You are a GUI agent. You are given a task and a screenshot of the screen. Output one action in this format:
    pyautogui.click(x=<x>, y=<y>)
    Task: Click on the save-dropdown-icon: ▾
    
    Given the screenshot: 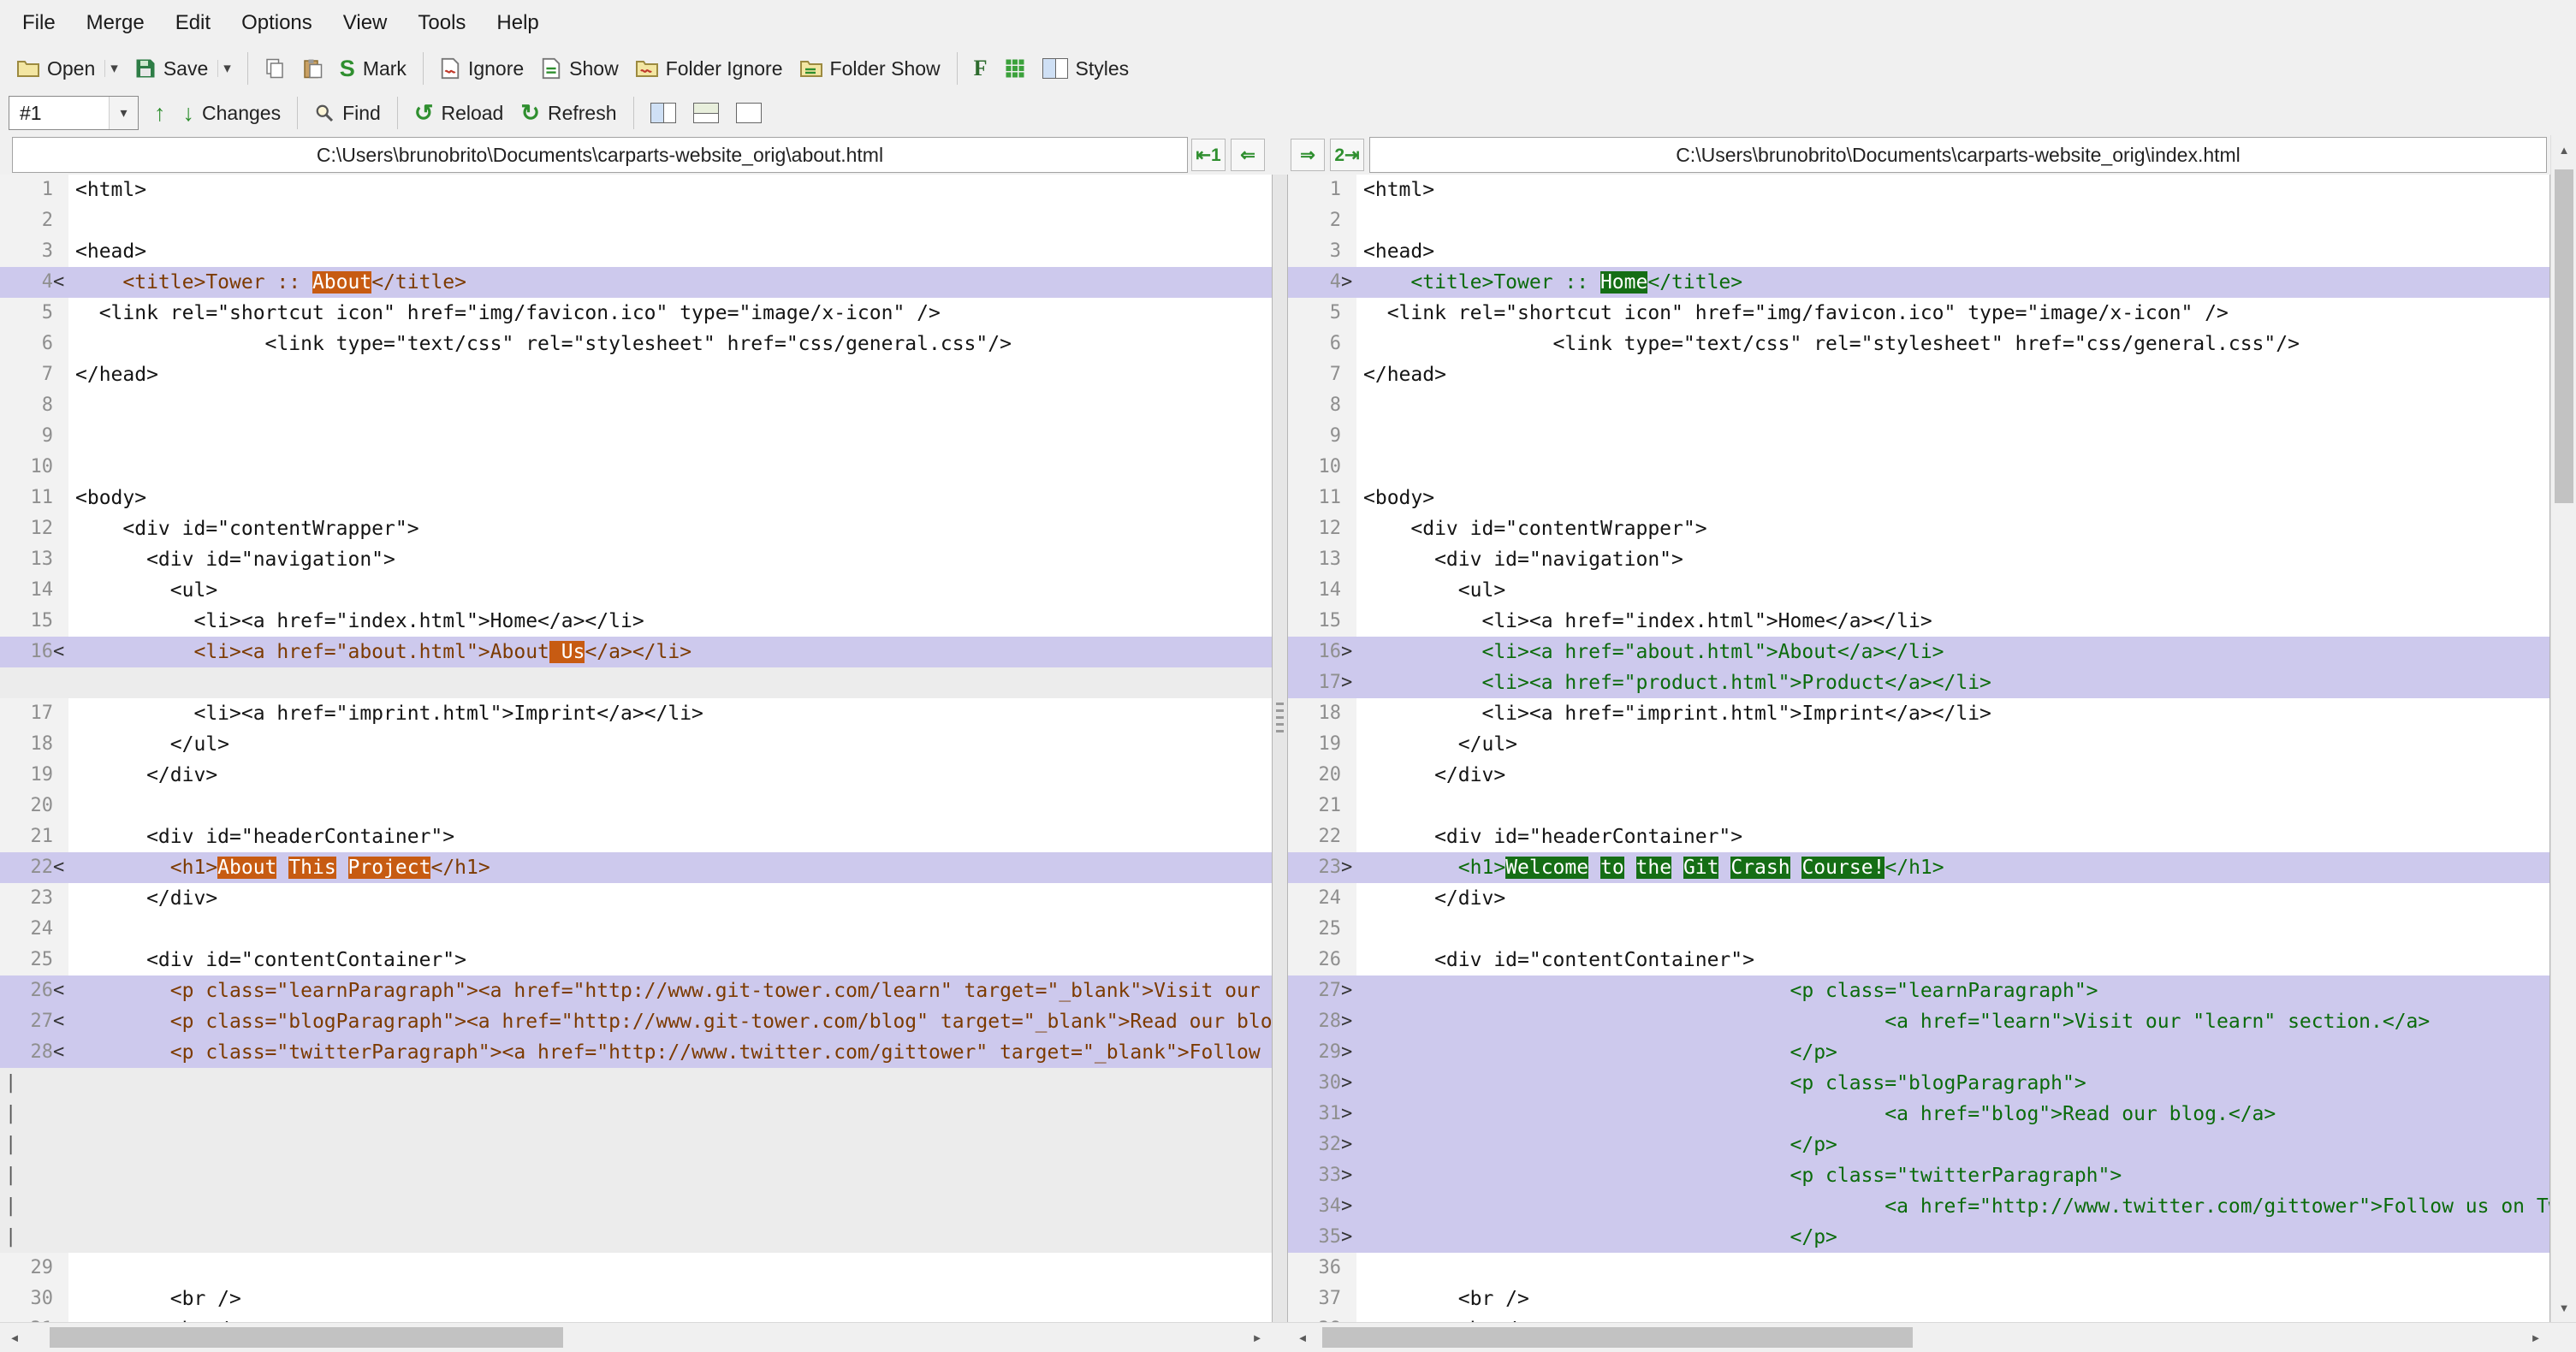 What is the action you would take?
    pyautogui.click(x=224, y=68)
    